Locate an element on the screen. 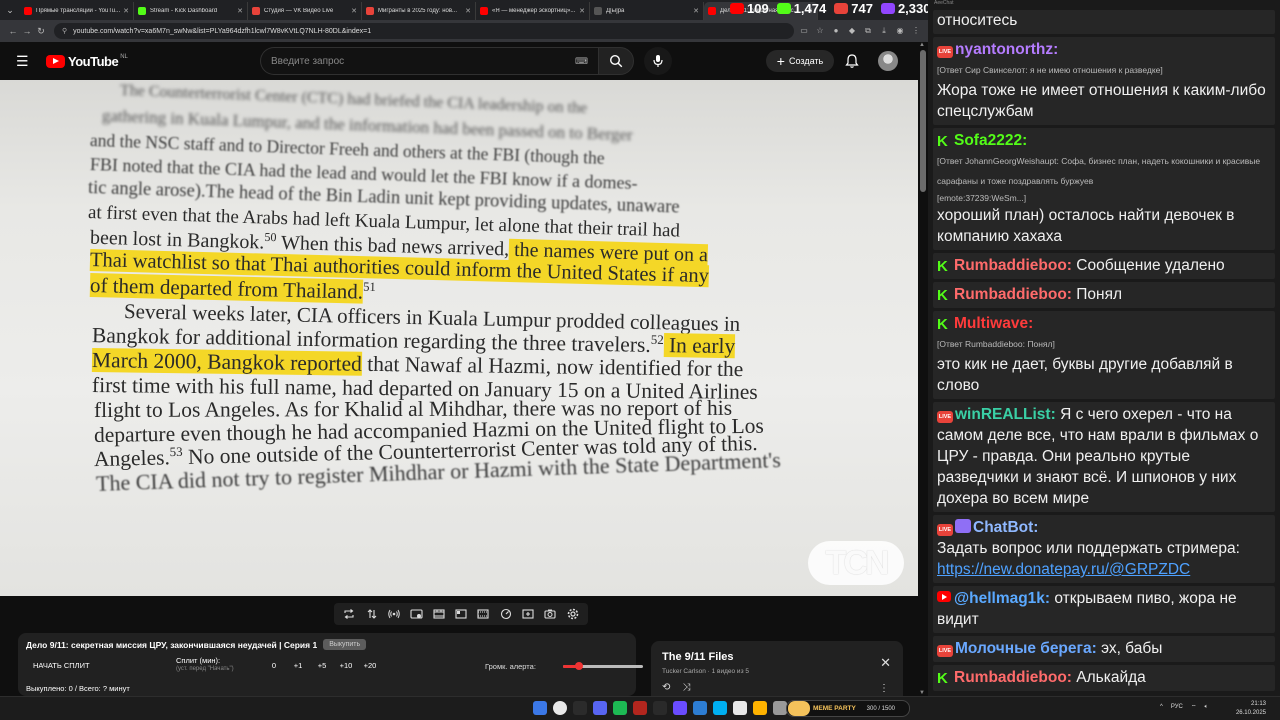 This screenshot has height=720, width=1280. tray-chevron-icon: ^ is located at coordinates (1161, 707).